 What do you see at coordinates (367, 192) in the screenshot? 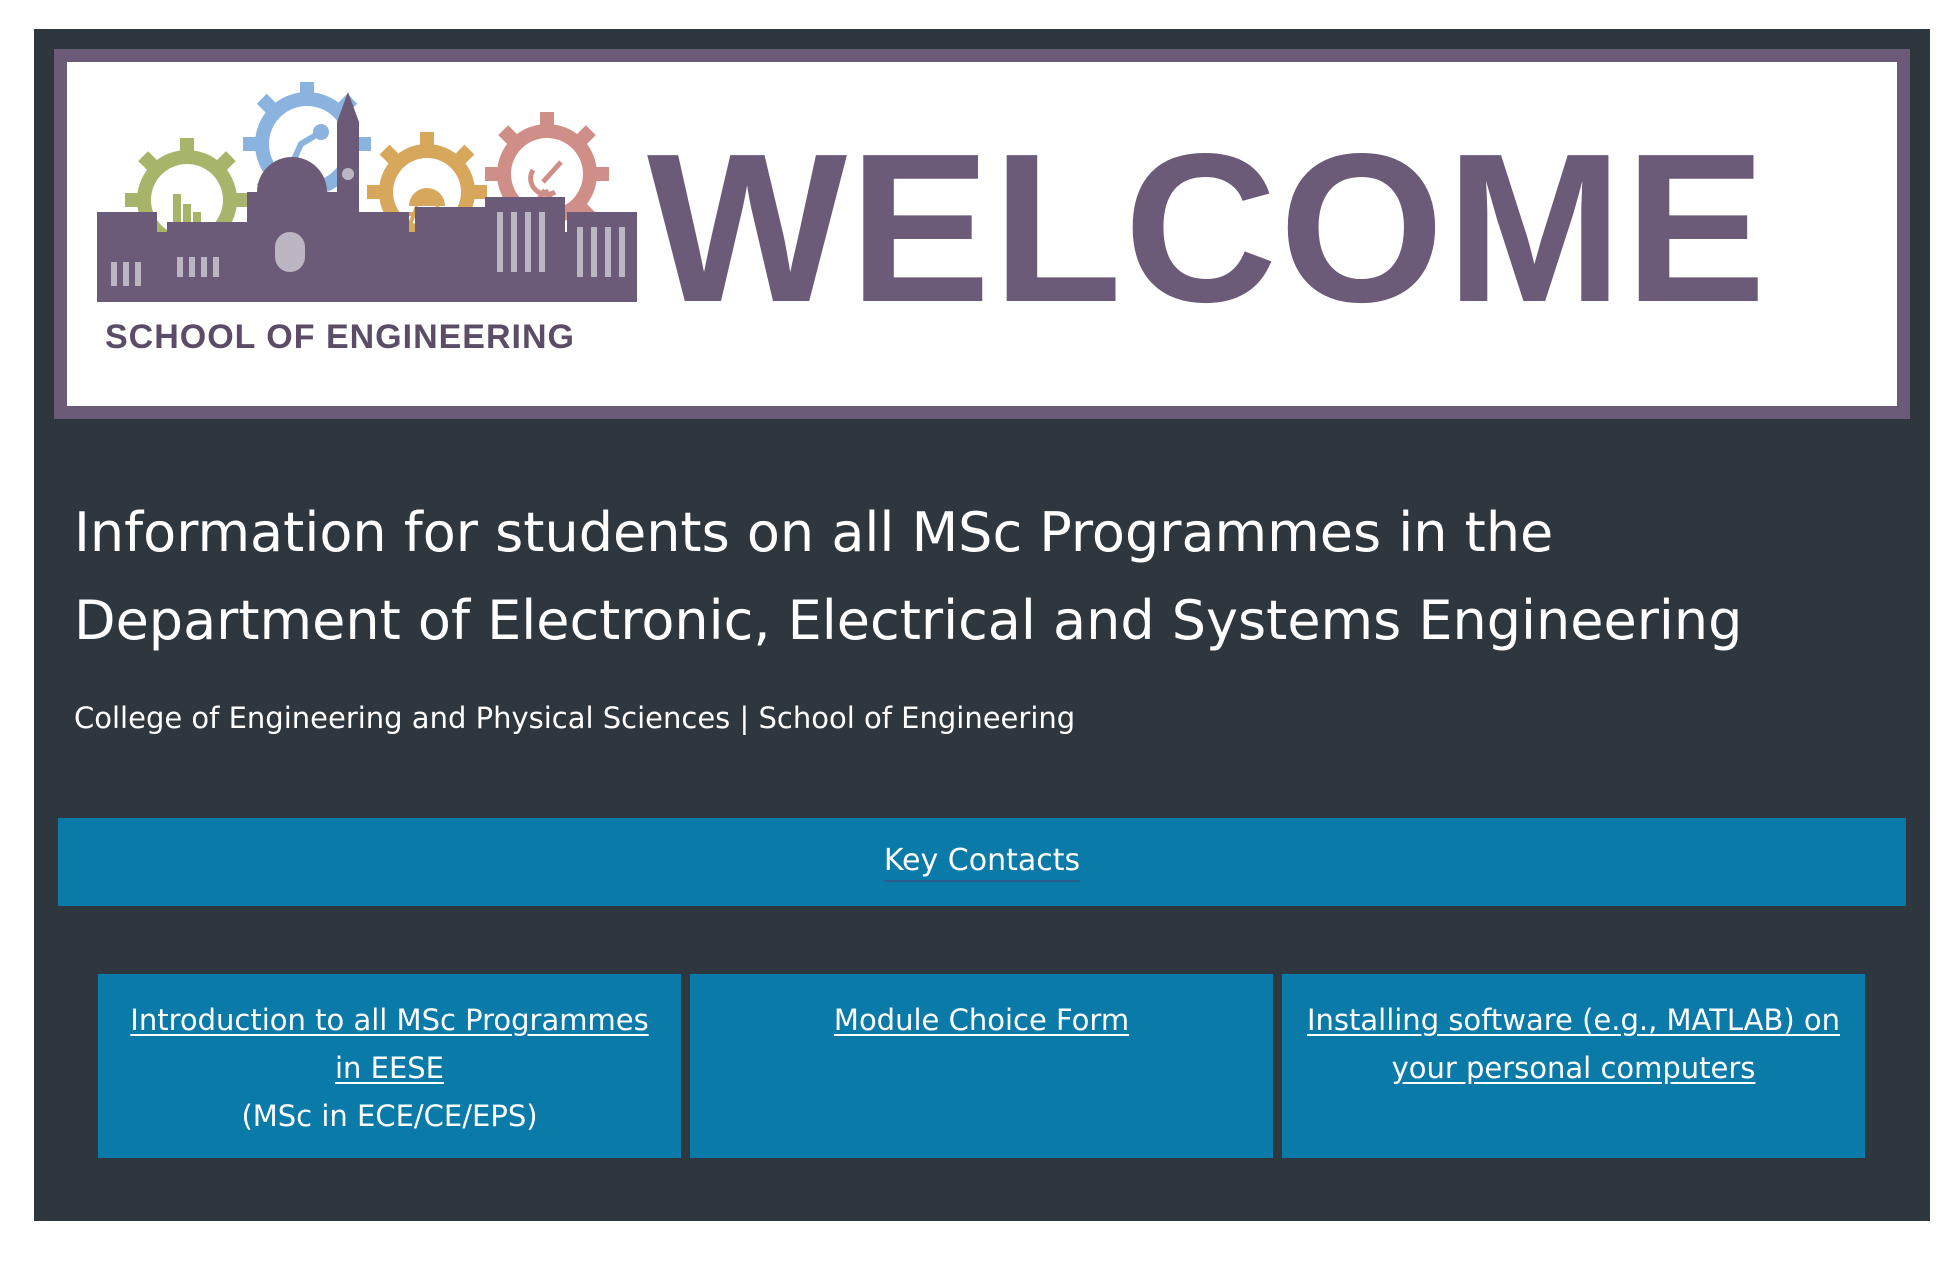
I see `school-logo-illustration` at bounding box center [367, 192].